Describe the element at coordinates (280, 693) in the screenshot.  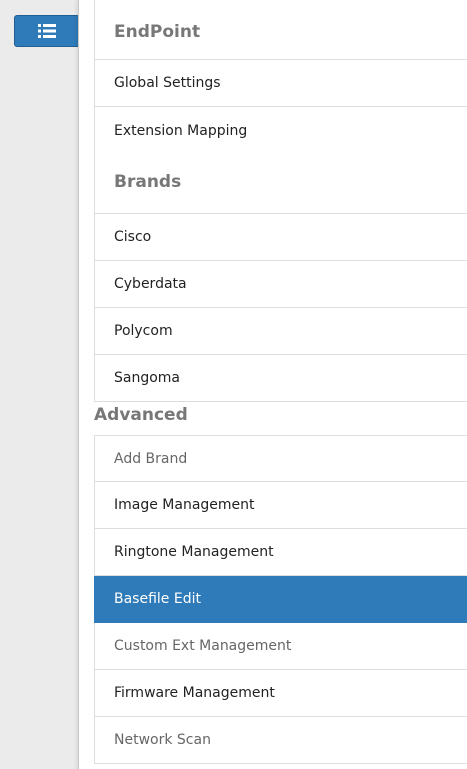
I see `menu-item-firmware-management: Firmware Management` at that location.